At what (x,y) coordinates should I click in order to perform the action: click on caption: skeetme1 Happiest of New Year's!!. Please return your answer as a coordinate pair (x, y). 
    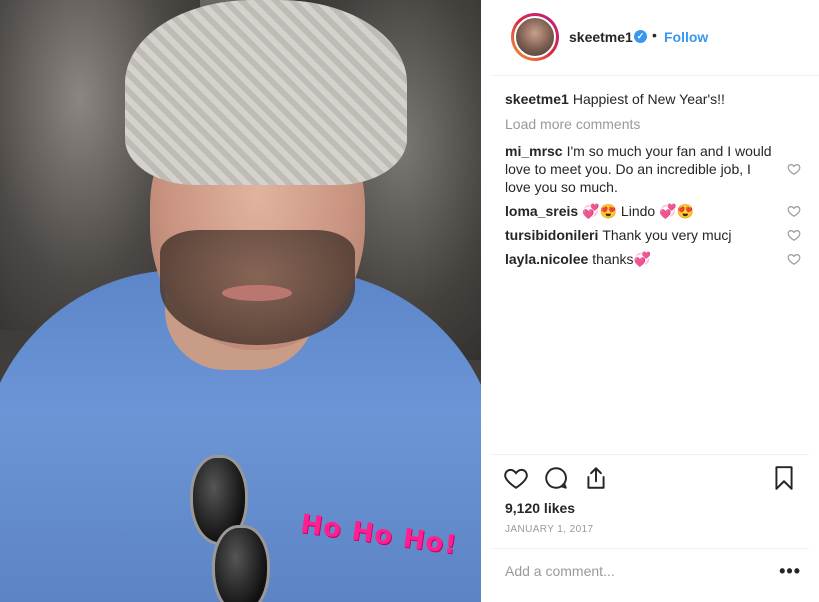
    Looking at the image, I should click on (651, 99).